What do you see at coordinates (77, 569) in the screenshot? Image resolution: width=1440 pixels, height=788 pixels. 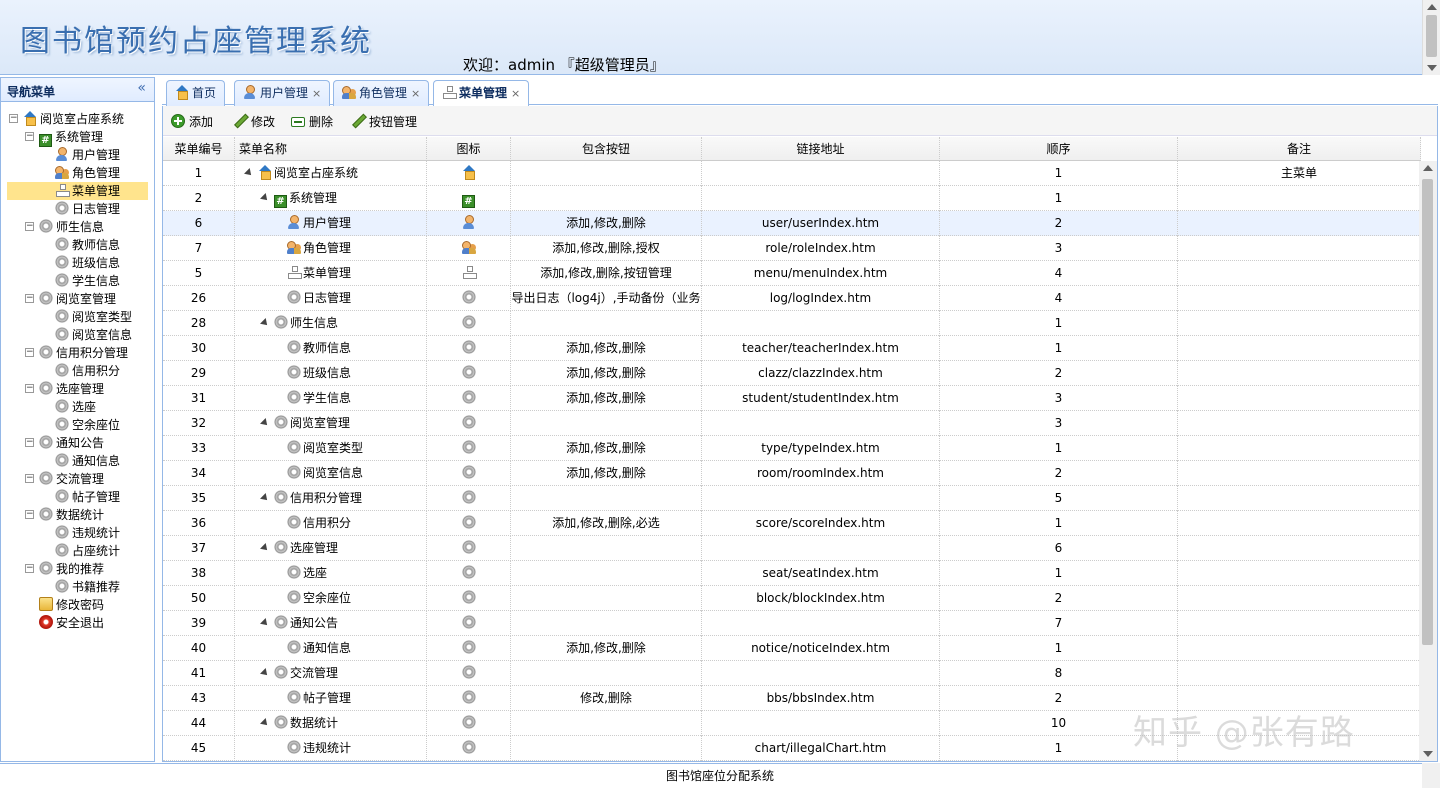 I see `tree-node: − 我的推荐` at bounding box center [77, 569].